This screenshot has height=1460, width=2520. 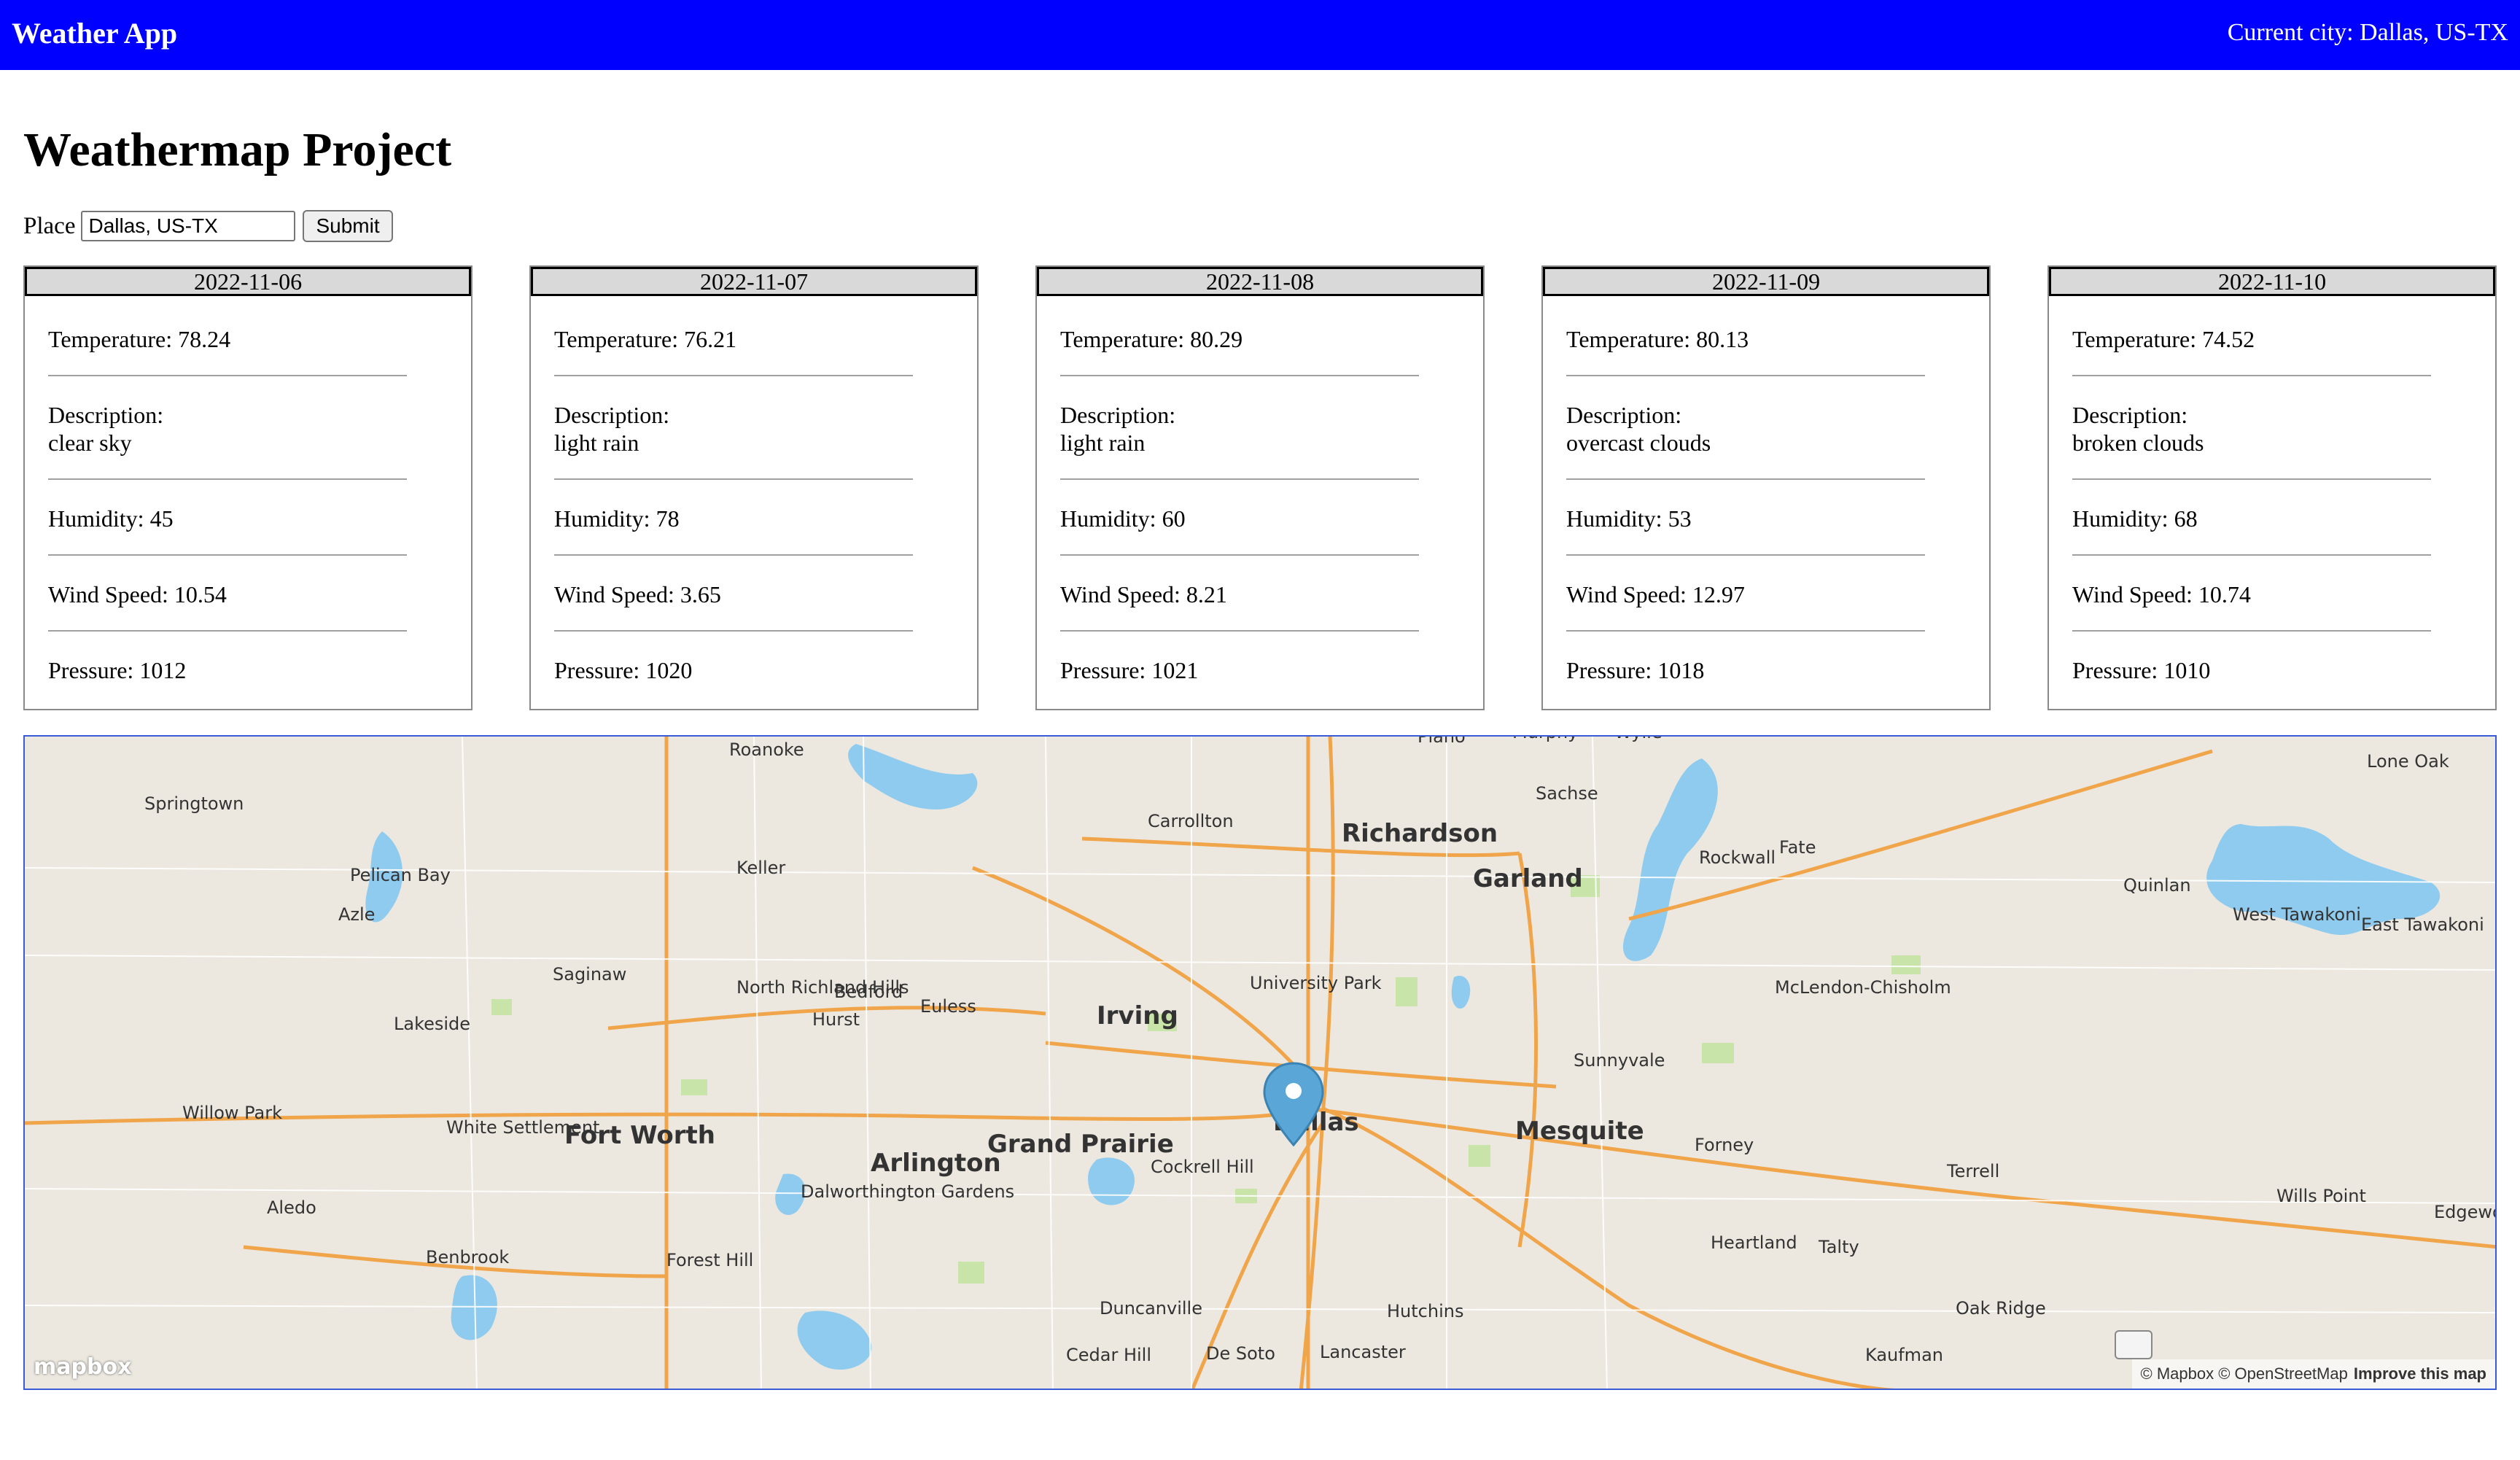 What do you see at coordinates (237, 149) in the screenshot?
I see `page-title: Weathermap Project` at bounding box center [237, 149].